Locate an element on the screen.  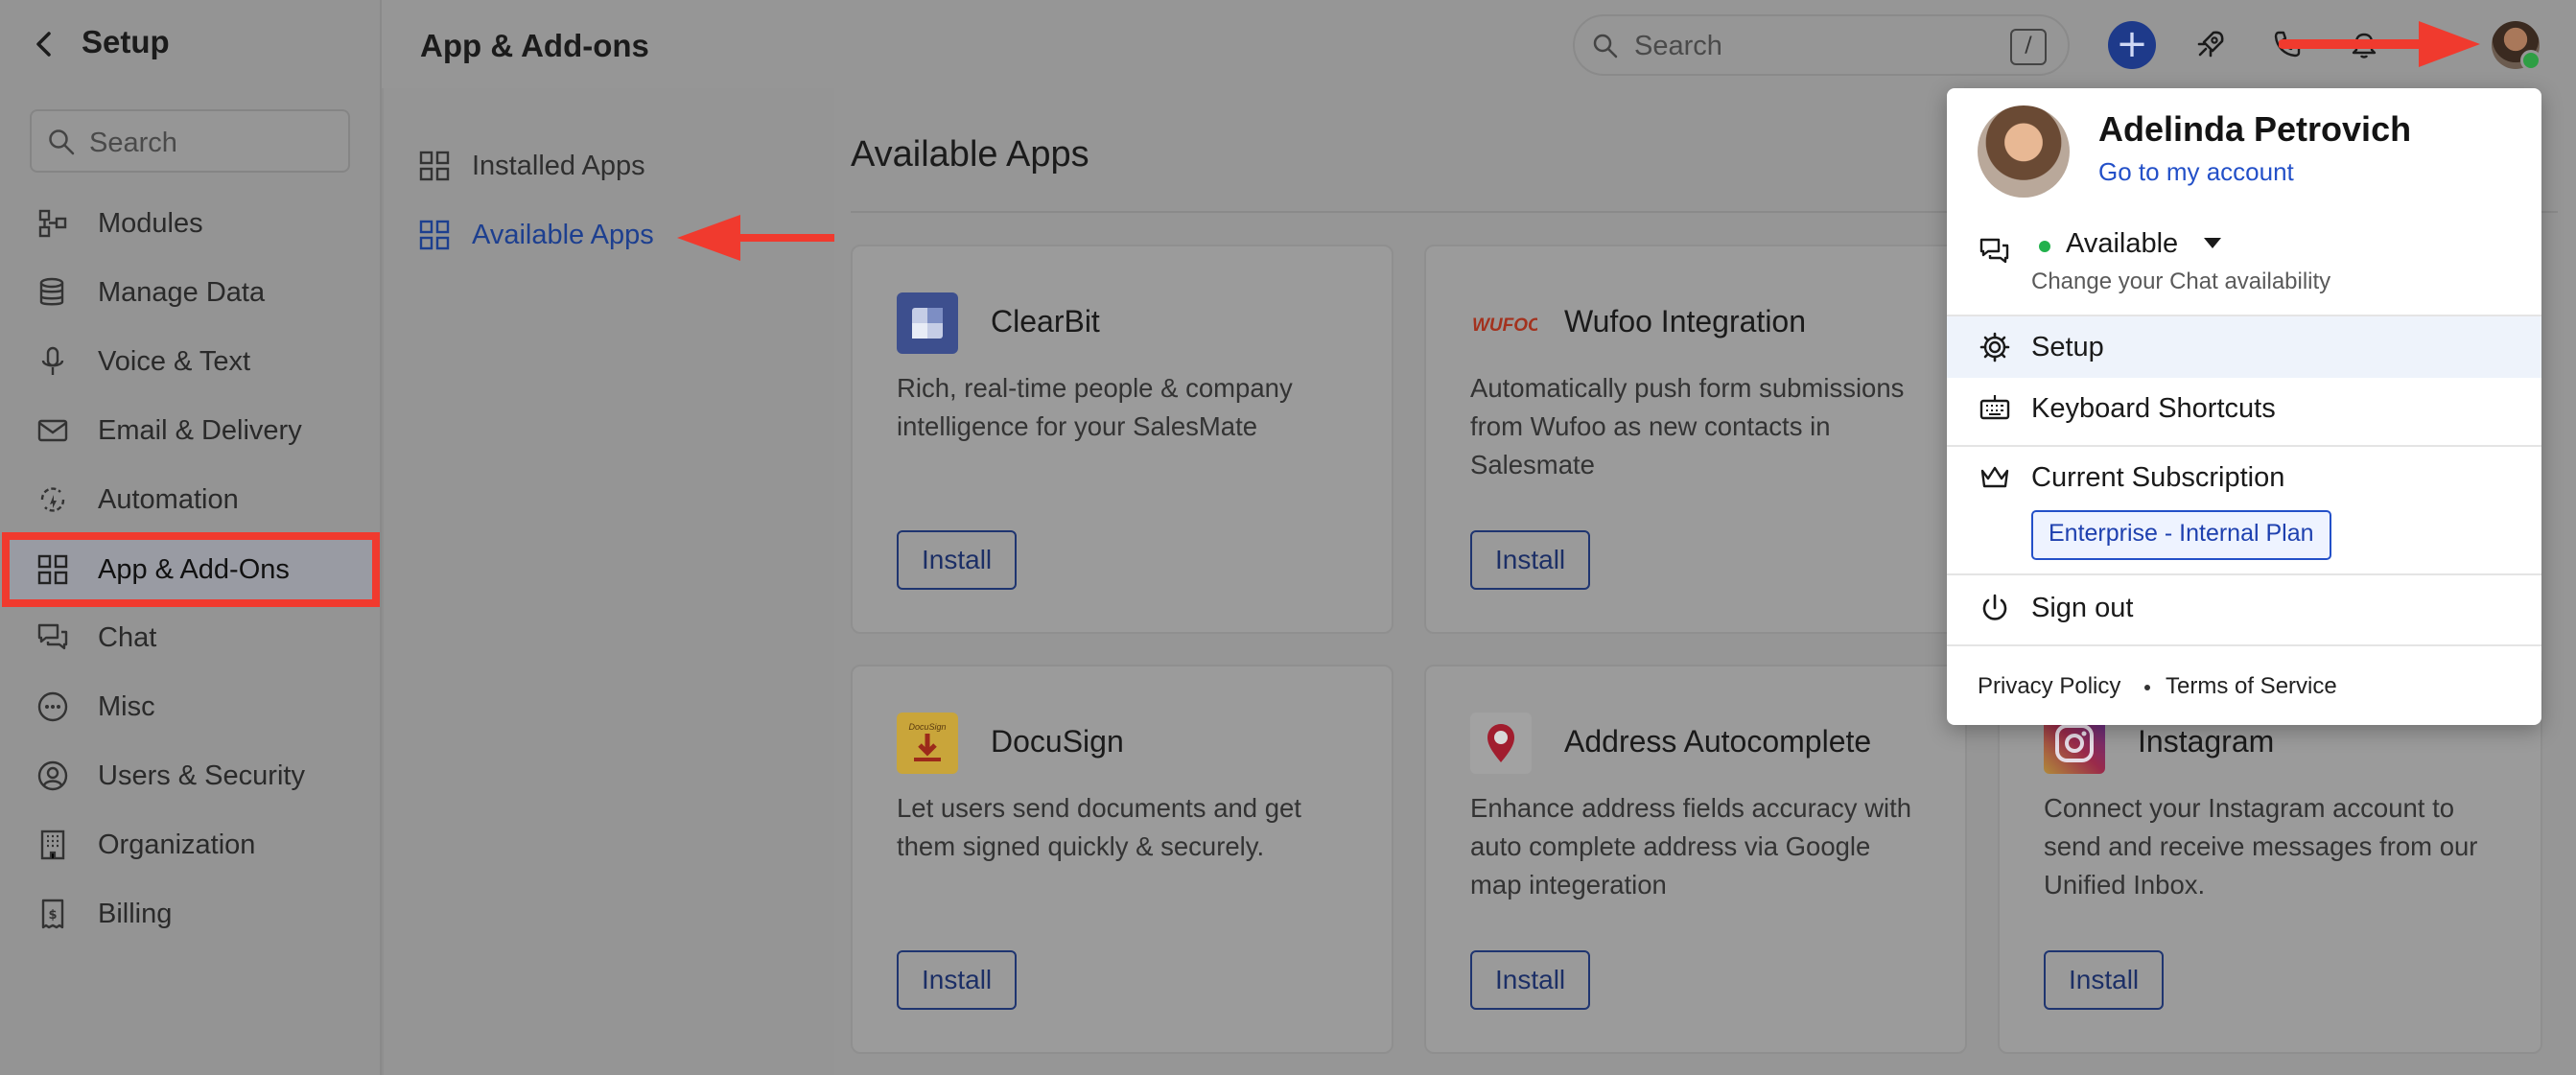
sidebar-item-manage-data: Manage Data is located at coordinates (194, 292).